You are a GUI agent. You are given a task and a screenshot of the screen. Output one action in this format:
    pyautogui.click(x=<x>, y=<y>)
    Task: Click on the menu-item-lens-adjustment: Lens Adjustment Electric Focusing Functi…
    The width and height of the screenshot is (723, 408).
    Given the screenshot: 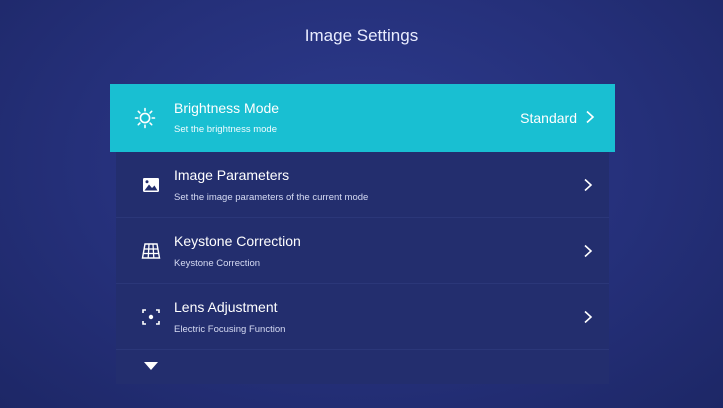 What is the action you would take?
    pyautogui.click(x=362, y=317)
    